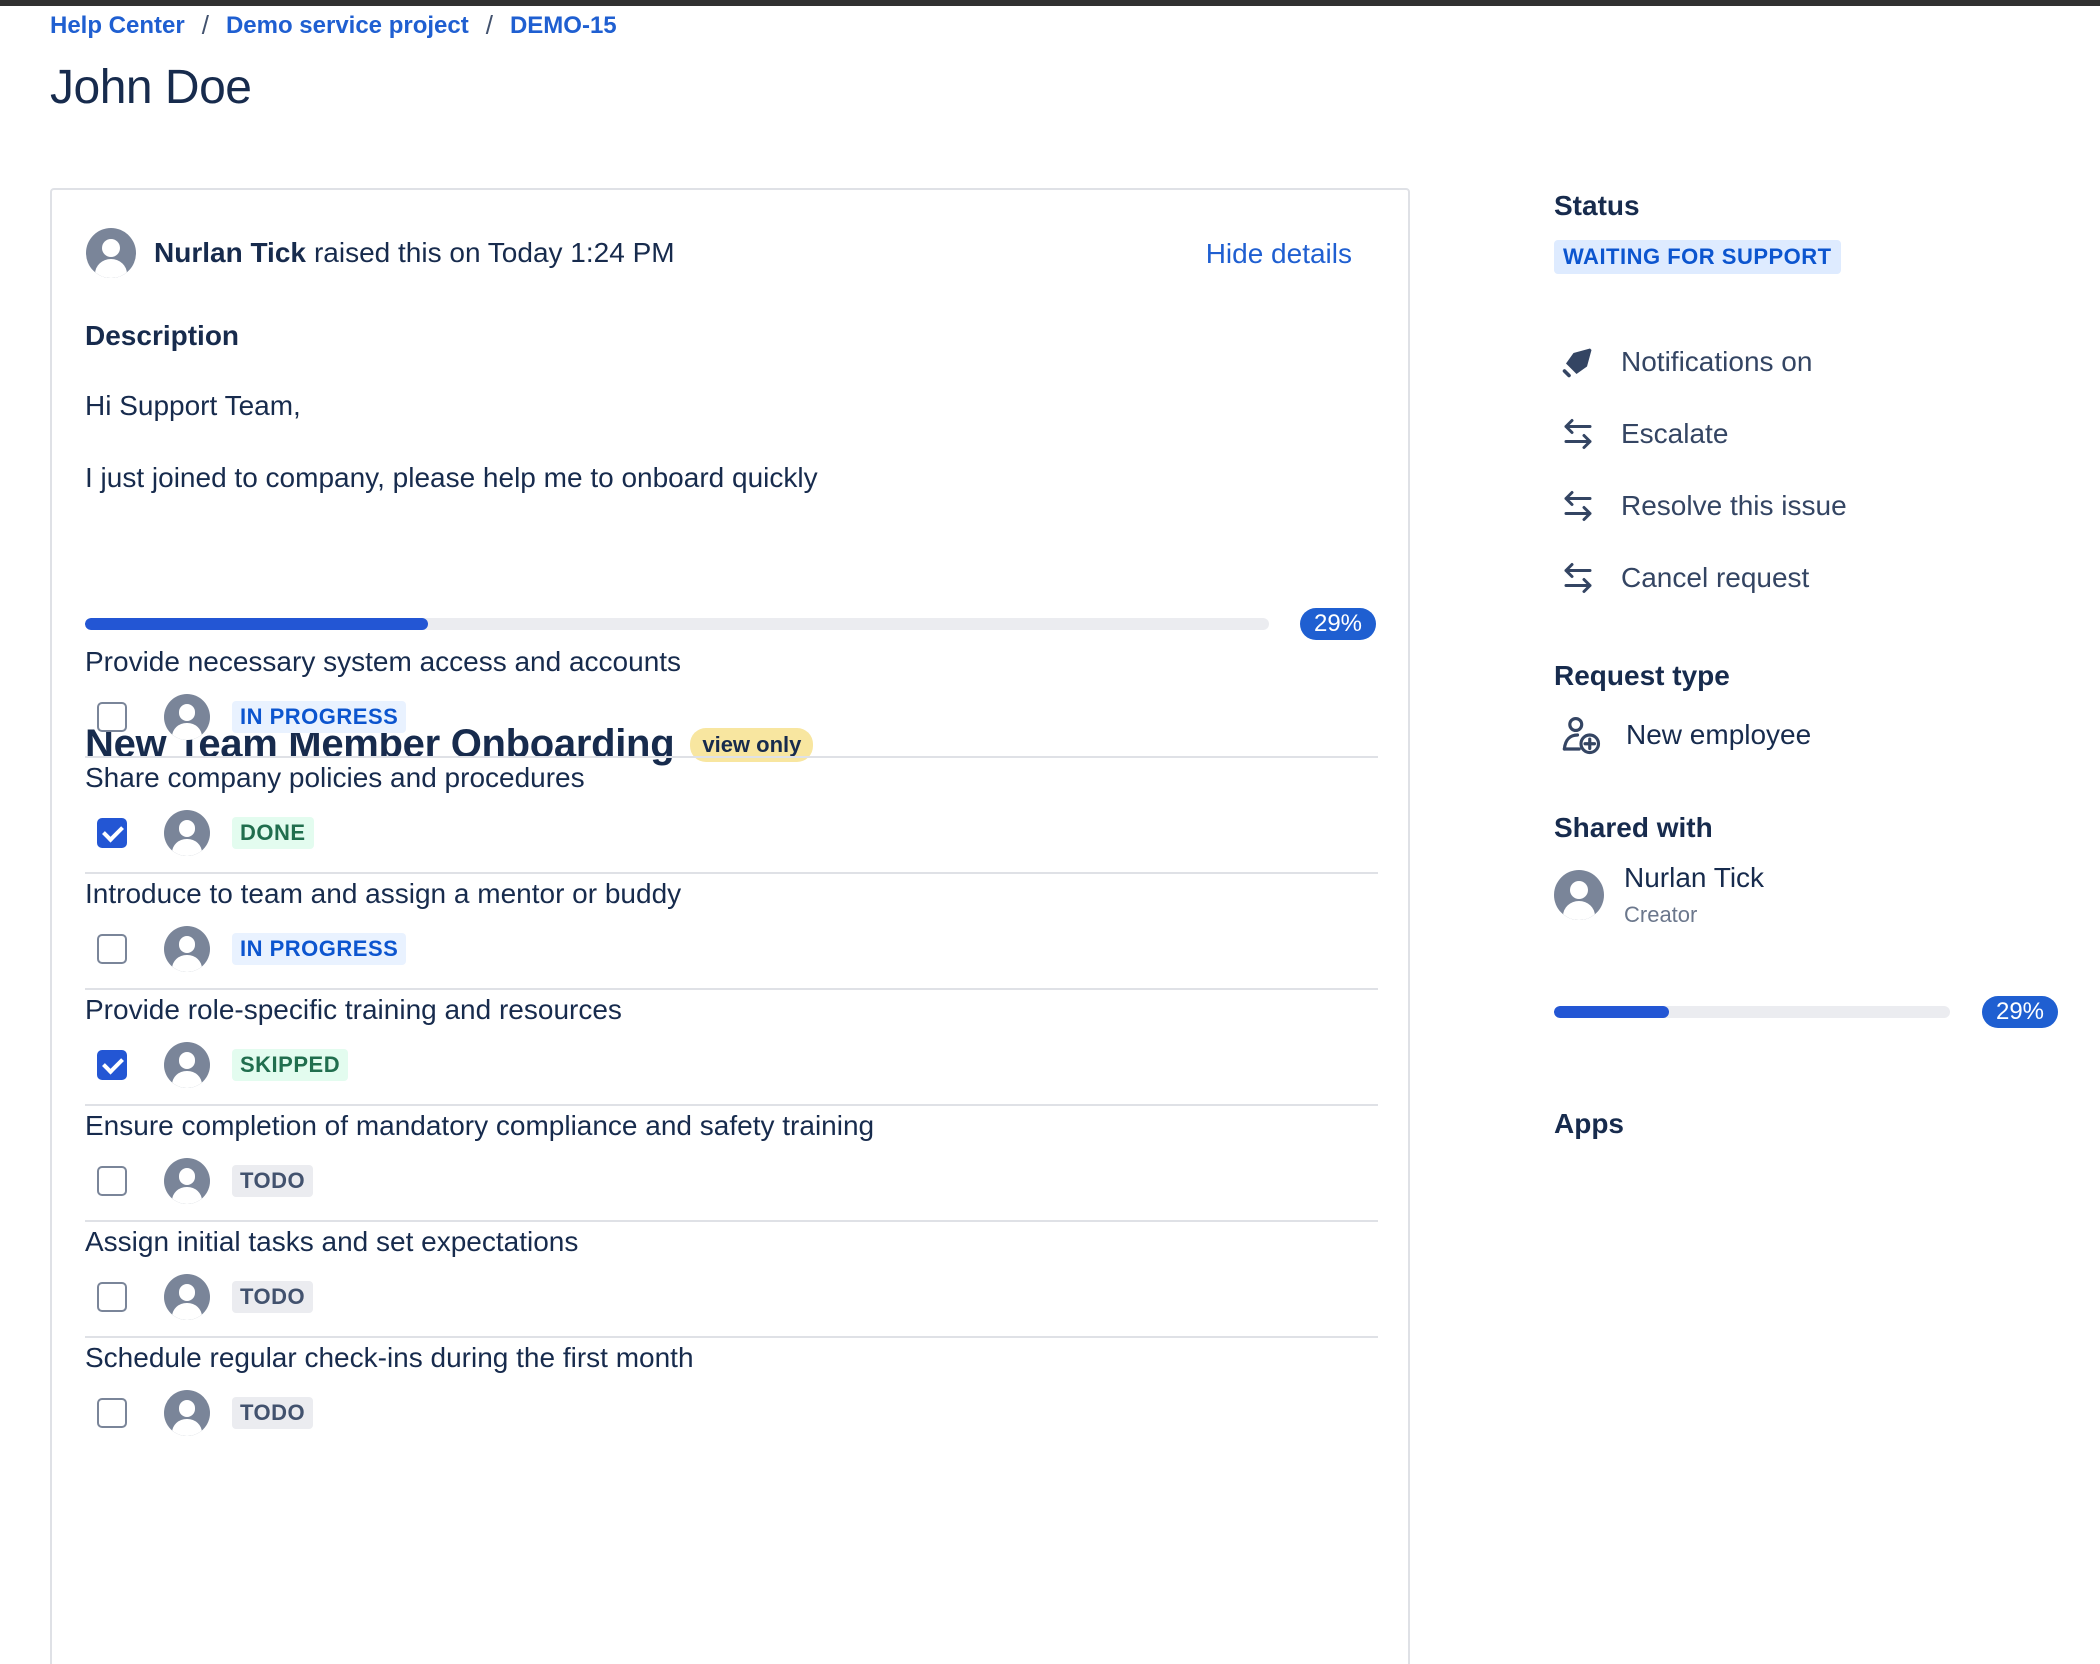 Image resolution: width=2100 pixels, height=1664 pixels. Describe the element at coordinates (117, 26) in the screenshot. I see `breadcrumb-help-center: Help Center` at that location.